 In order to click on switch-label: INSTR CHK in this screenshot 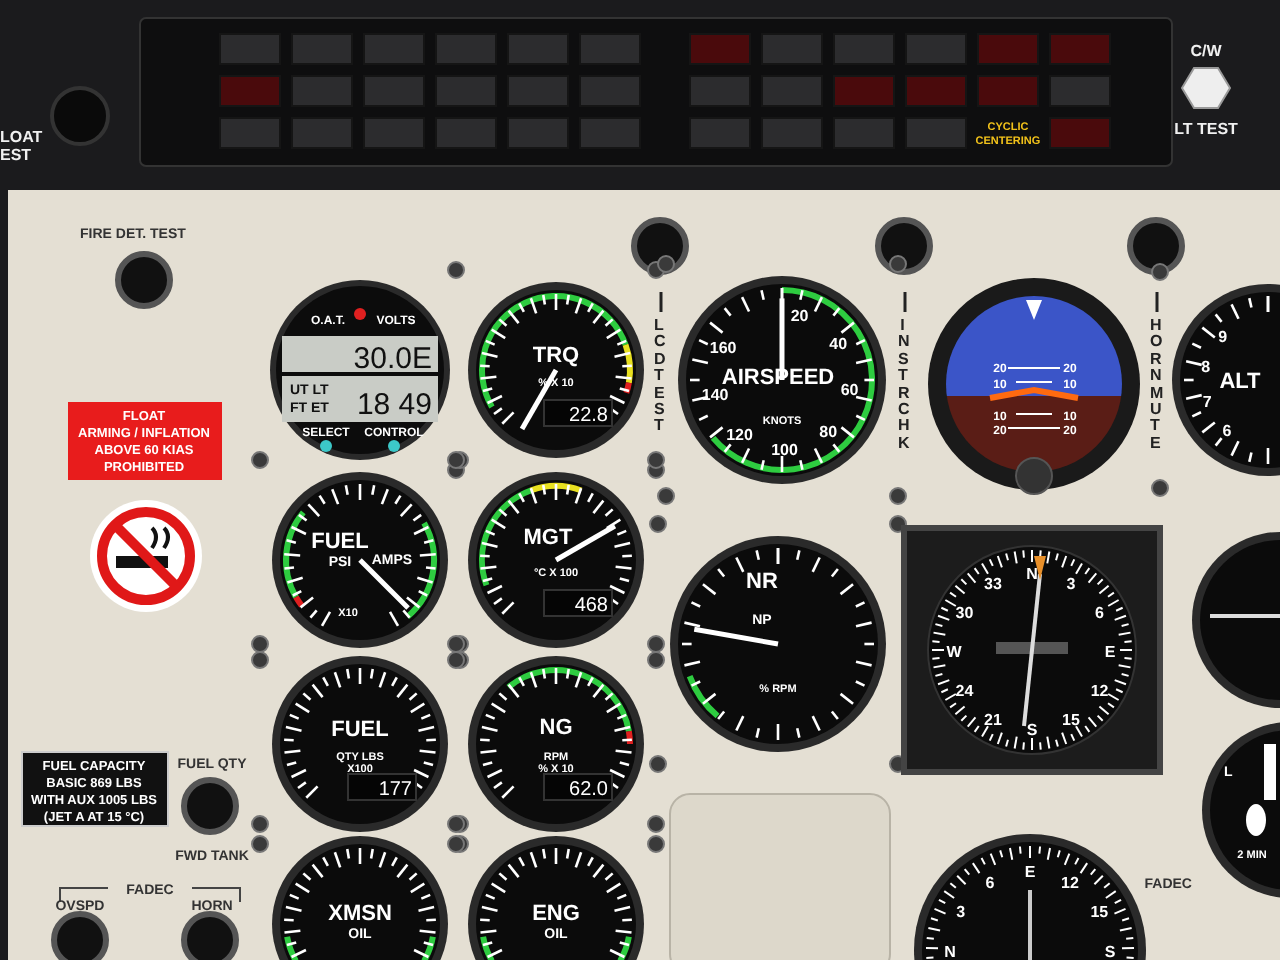, I will do `click(902, 385)`.